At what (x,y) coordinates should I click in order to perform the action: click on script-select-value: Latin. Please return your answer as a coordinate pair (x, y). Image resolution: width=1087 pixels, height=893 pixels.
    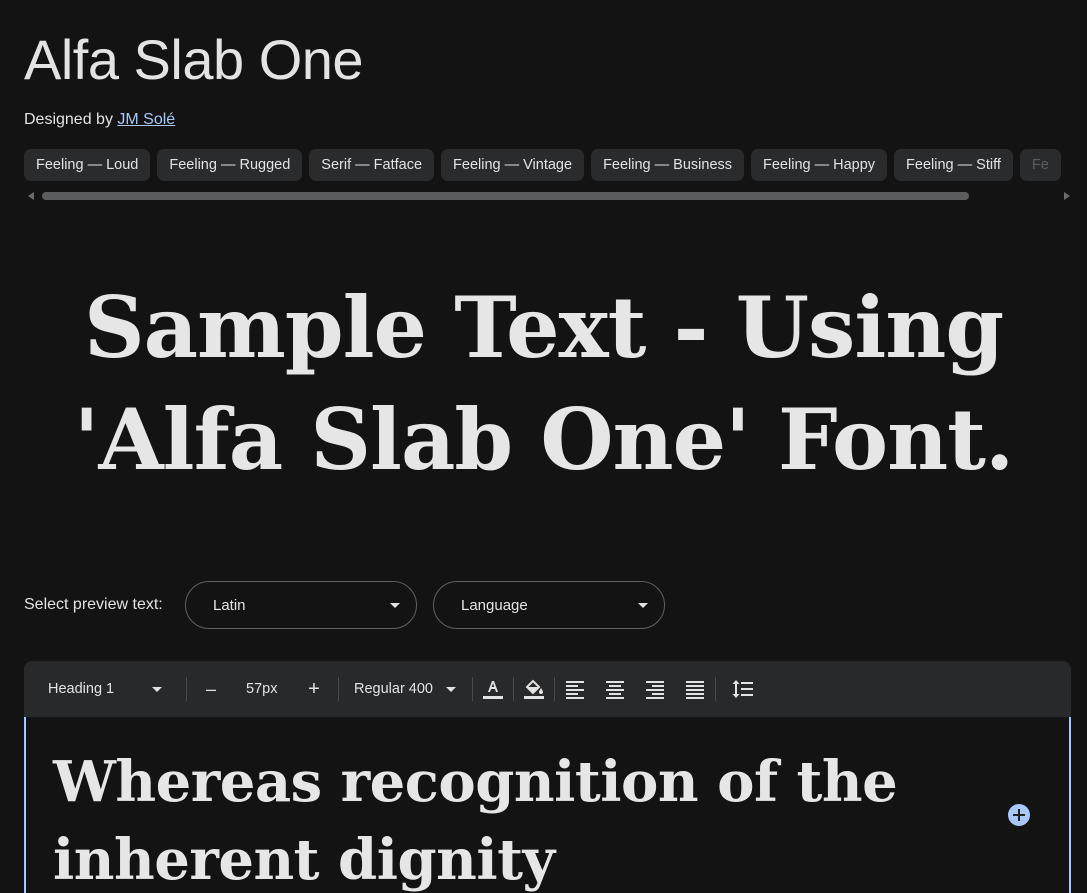
    Looking at the image, I should click on (229, 605).